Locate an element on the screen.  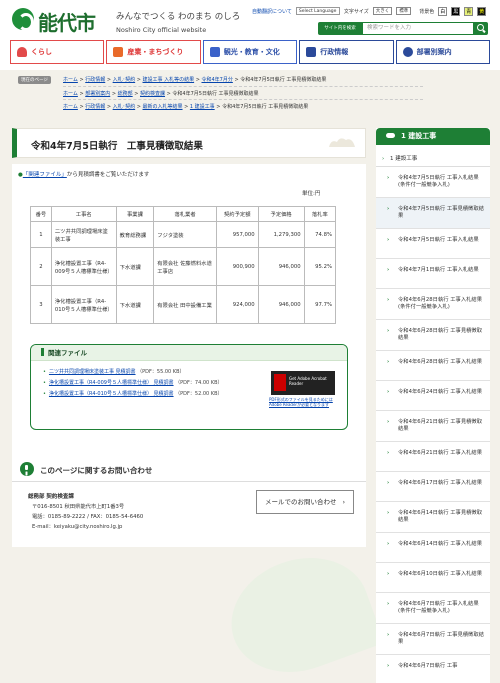
sidebar-item-current: 令和4年7月5日執行 工事見積徴取結果 is located at coordinates (433, 213).